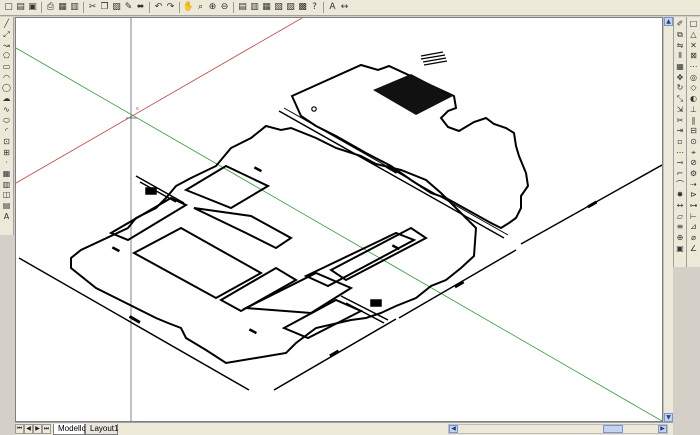 This screenshot has height=435, width=700. What do you see at coordinates (693, 35) in the screenshot?
I see `midpoint-snap-icon: △` at bounding box center [693, 35].